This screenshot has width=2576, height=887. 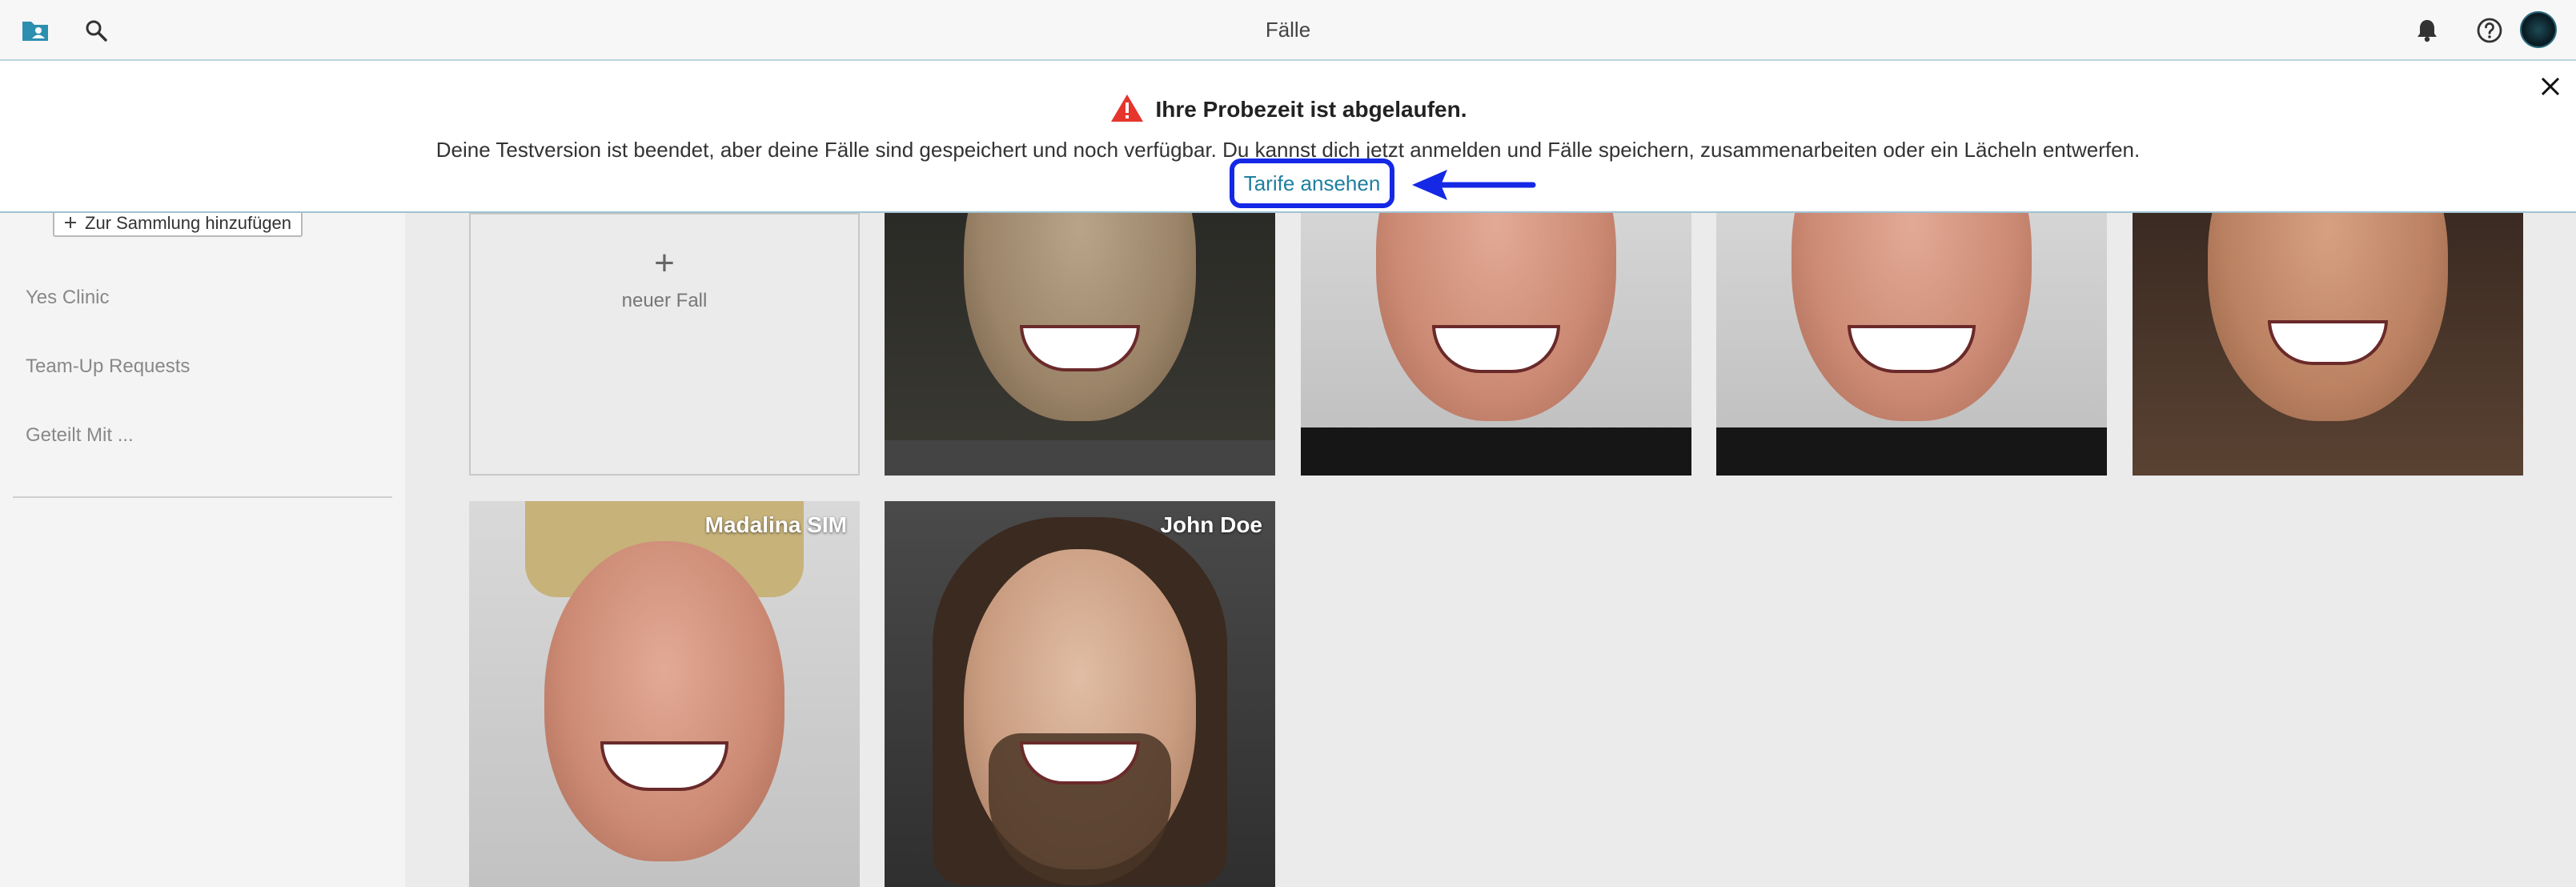 I want to click on bell-icon, so click(x=2427, y=30).